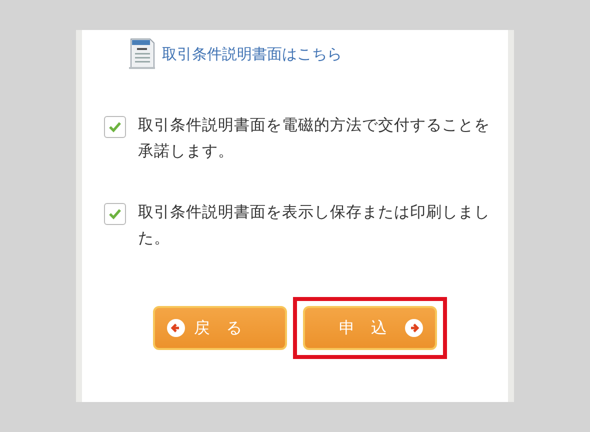 Image resolution: width=590 pixels, height=432 pixels. What do you see at coordinates (370, 328) in the screenshot?
I see `submit-button: 申込` at bounding box center [370, 328].